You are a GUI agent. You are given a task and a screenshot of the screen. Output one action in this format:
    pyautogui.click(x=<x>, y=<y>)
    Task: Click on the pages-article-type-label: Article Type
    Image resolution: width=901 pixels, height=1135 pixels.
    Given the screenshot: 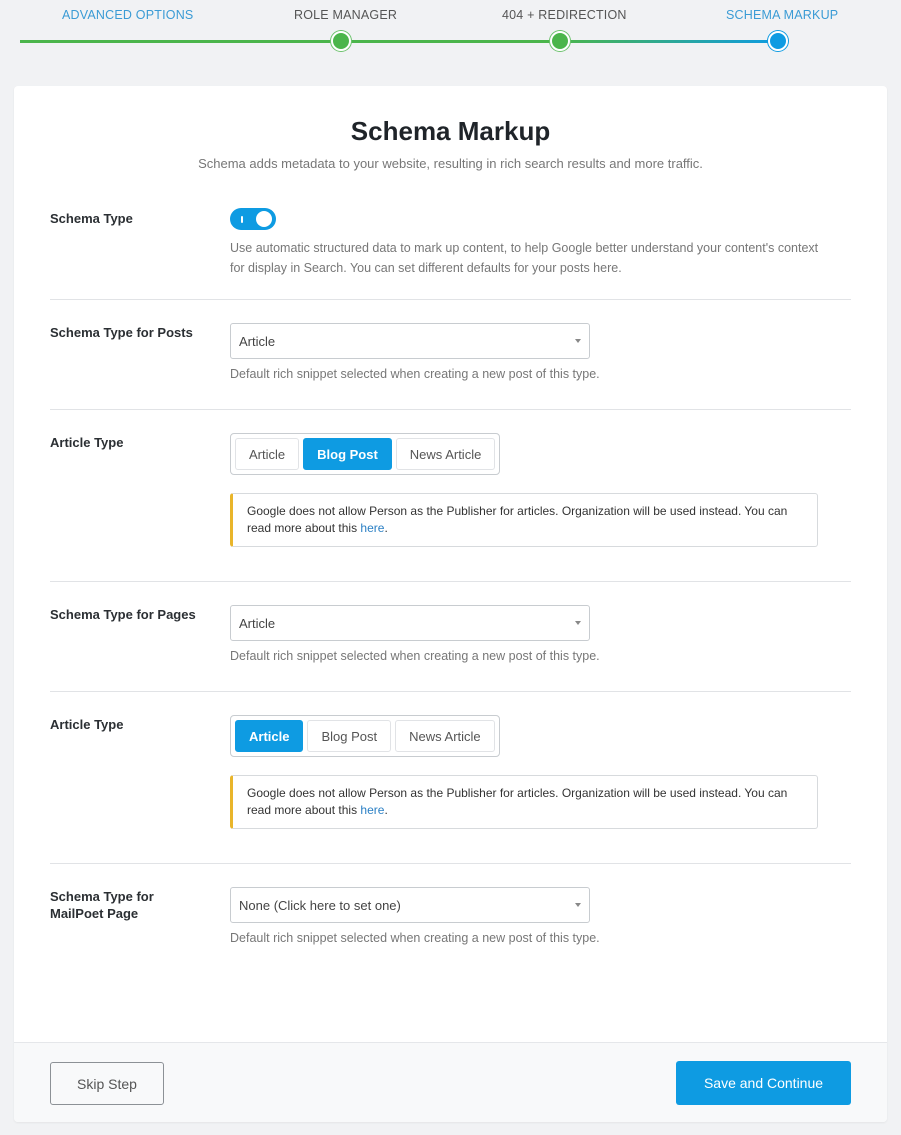 What is the action you would take?
    pyautogui.click(x=87, y=724)
    